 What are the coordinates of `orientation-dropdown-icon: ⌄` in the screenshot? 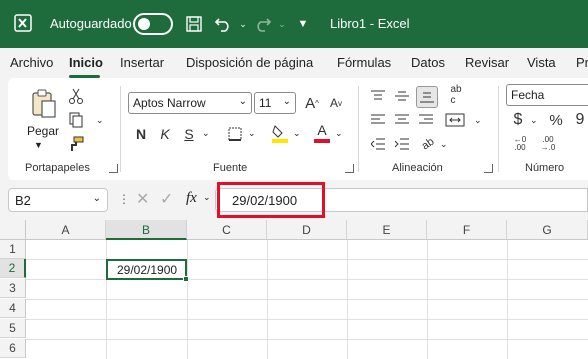 It's located at (444, 144).